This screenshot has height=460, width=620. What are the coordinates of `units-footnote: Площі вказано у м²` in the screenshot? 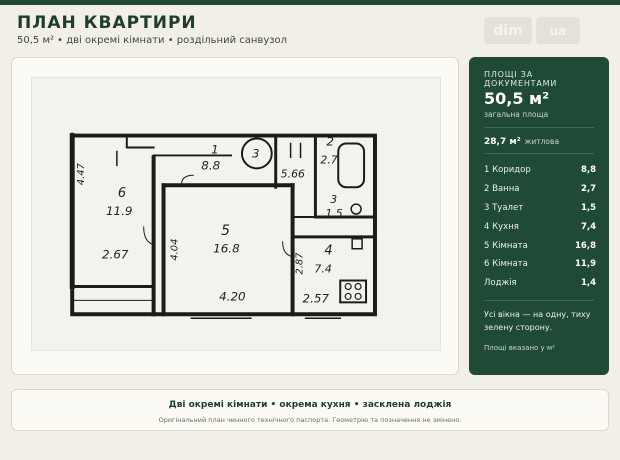 It's located at (519, 348).